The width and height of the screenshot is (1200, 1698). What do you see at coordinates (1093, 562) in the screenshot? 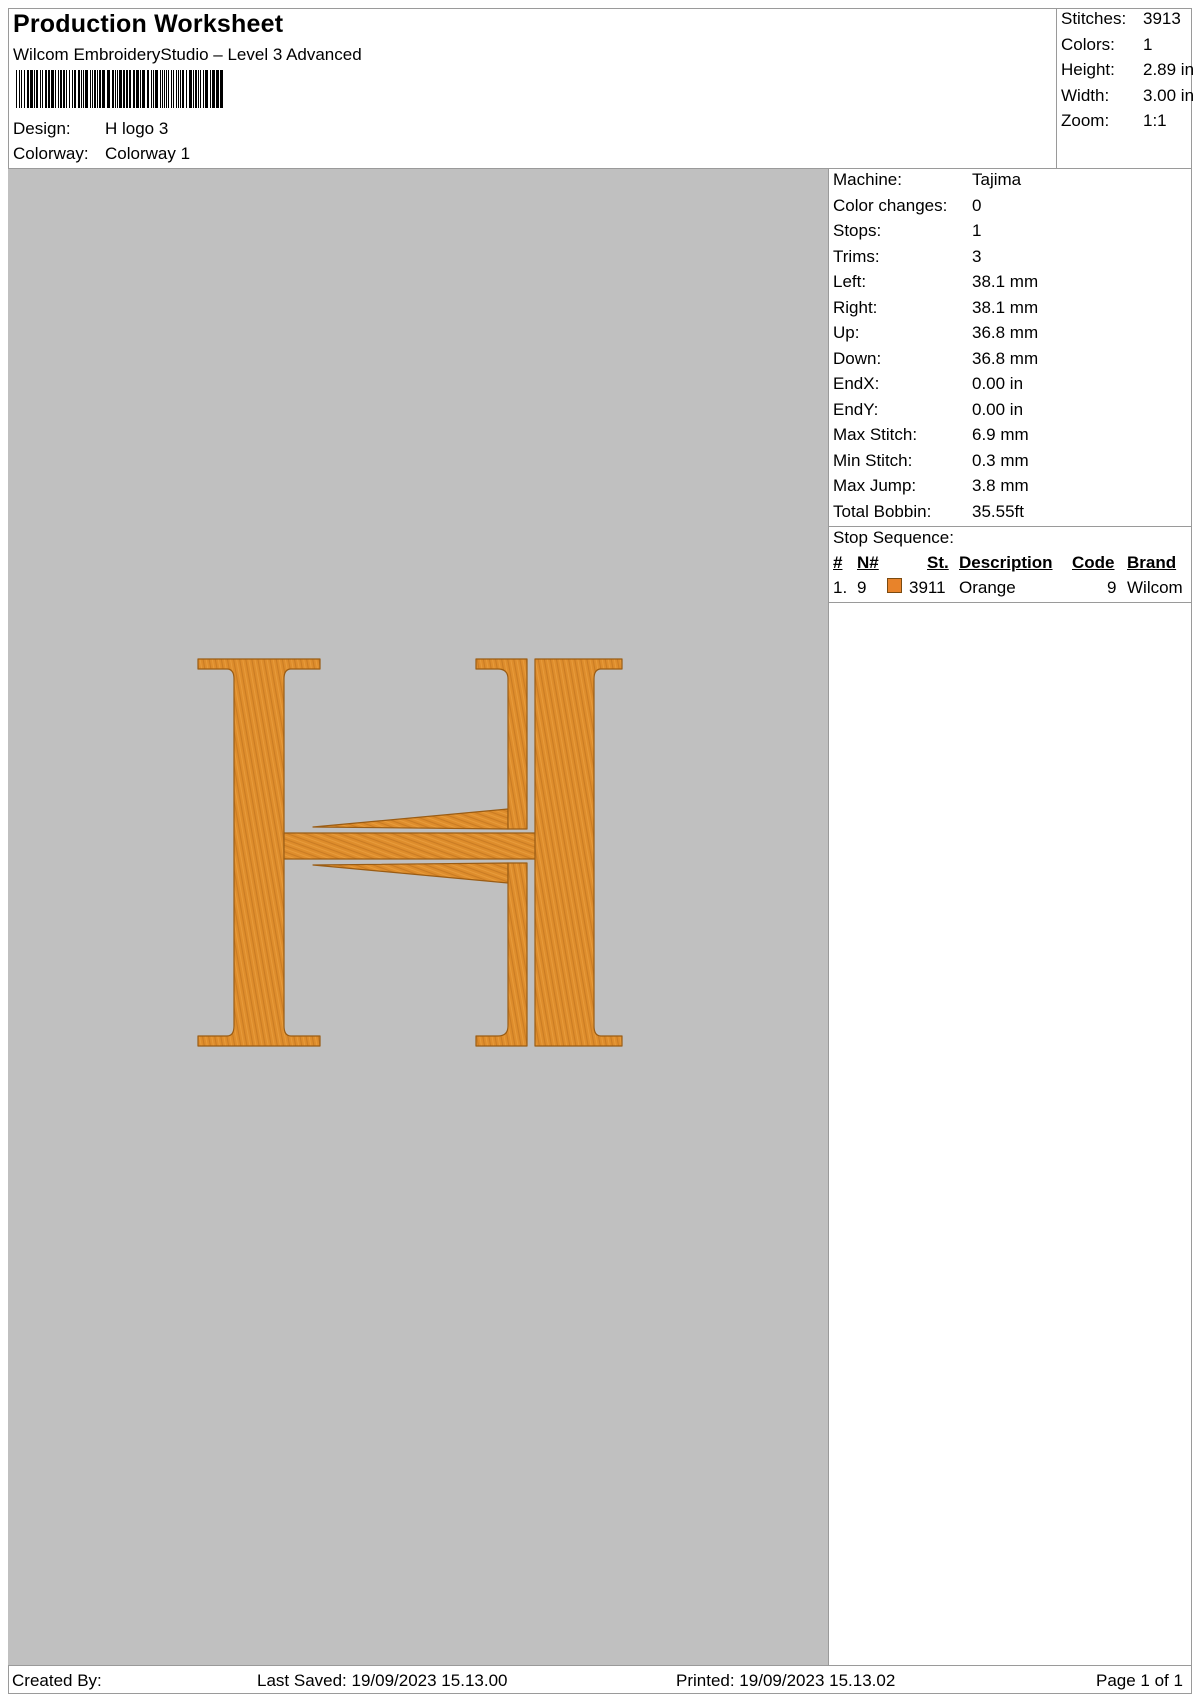
I see `col-code-header: Code` at bounding box center [1093, 562].